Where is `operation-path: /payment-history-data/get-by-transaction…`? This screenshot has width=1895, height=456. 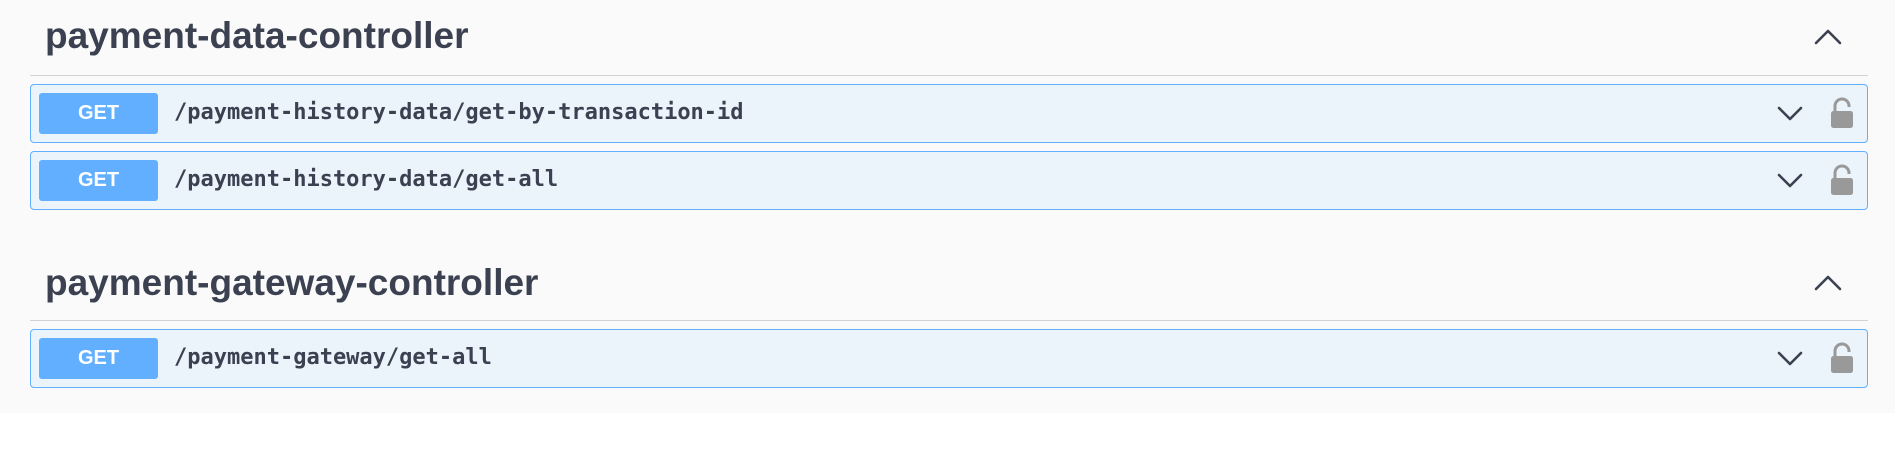 operation-path: /payment-history-data/get-by-transaction… is located at coordinates (459, 112).